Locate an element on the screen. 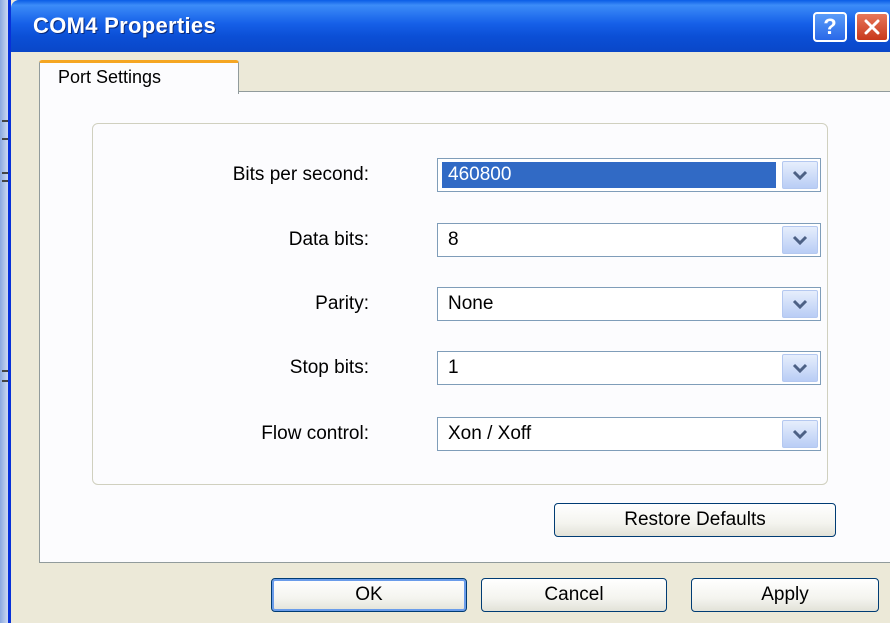 The width and height of the screenshot is (890, 623). stop-bits-value: 1 is located at coordinates (453, 367).